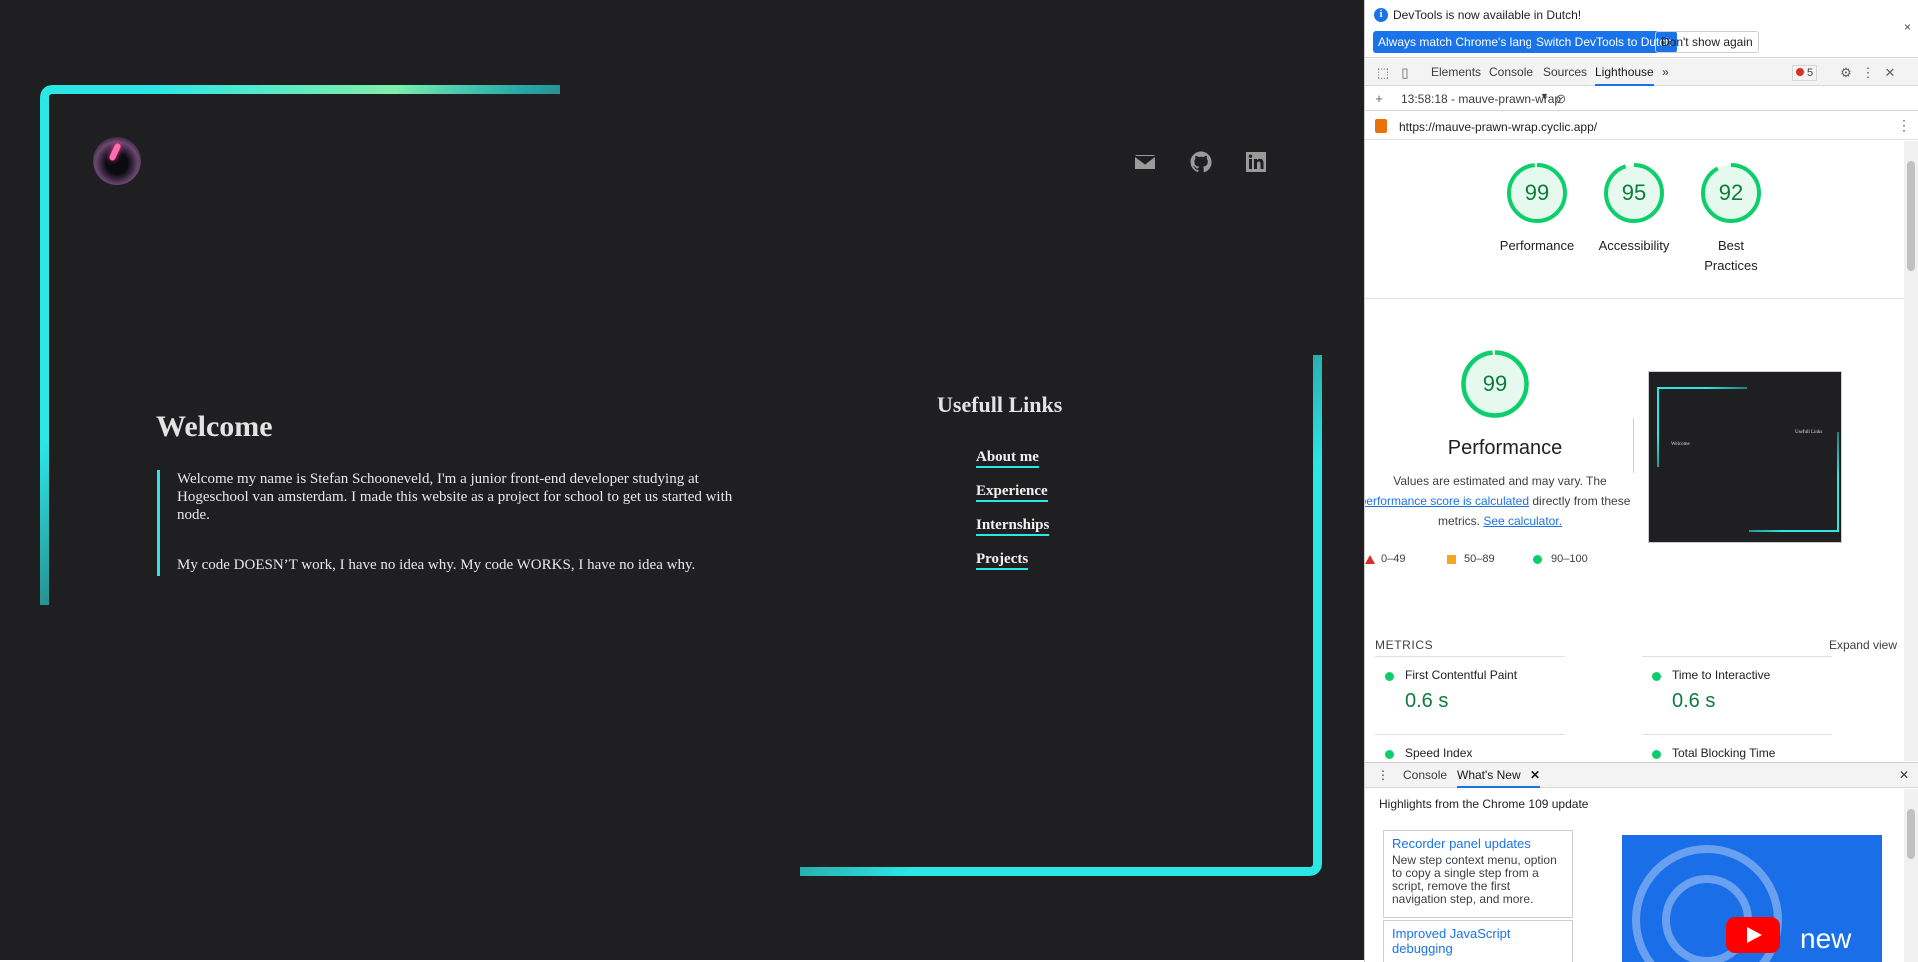 The image size is (1918, 962). I want to click on decorative-frame-bottom-right, so click(1061, 615).